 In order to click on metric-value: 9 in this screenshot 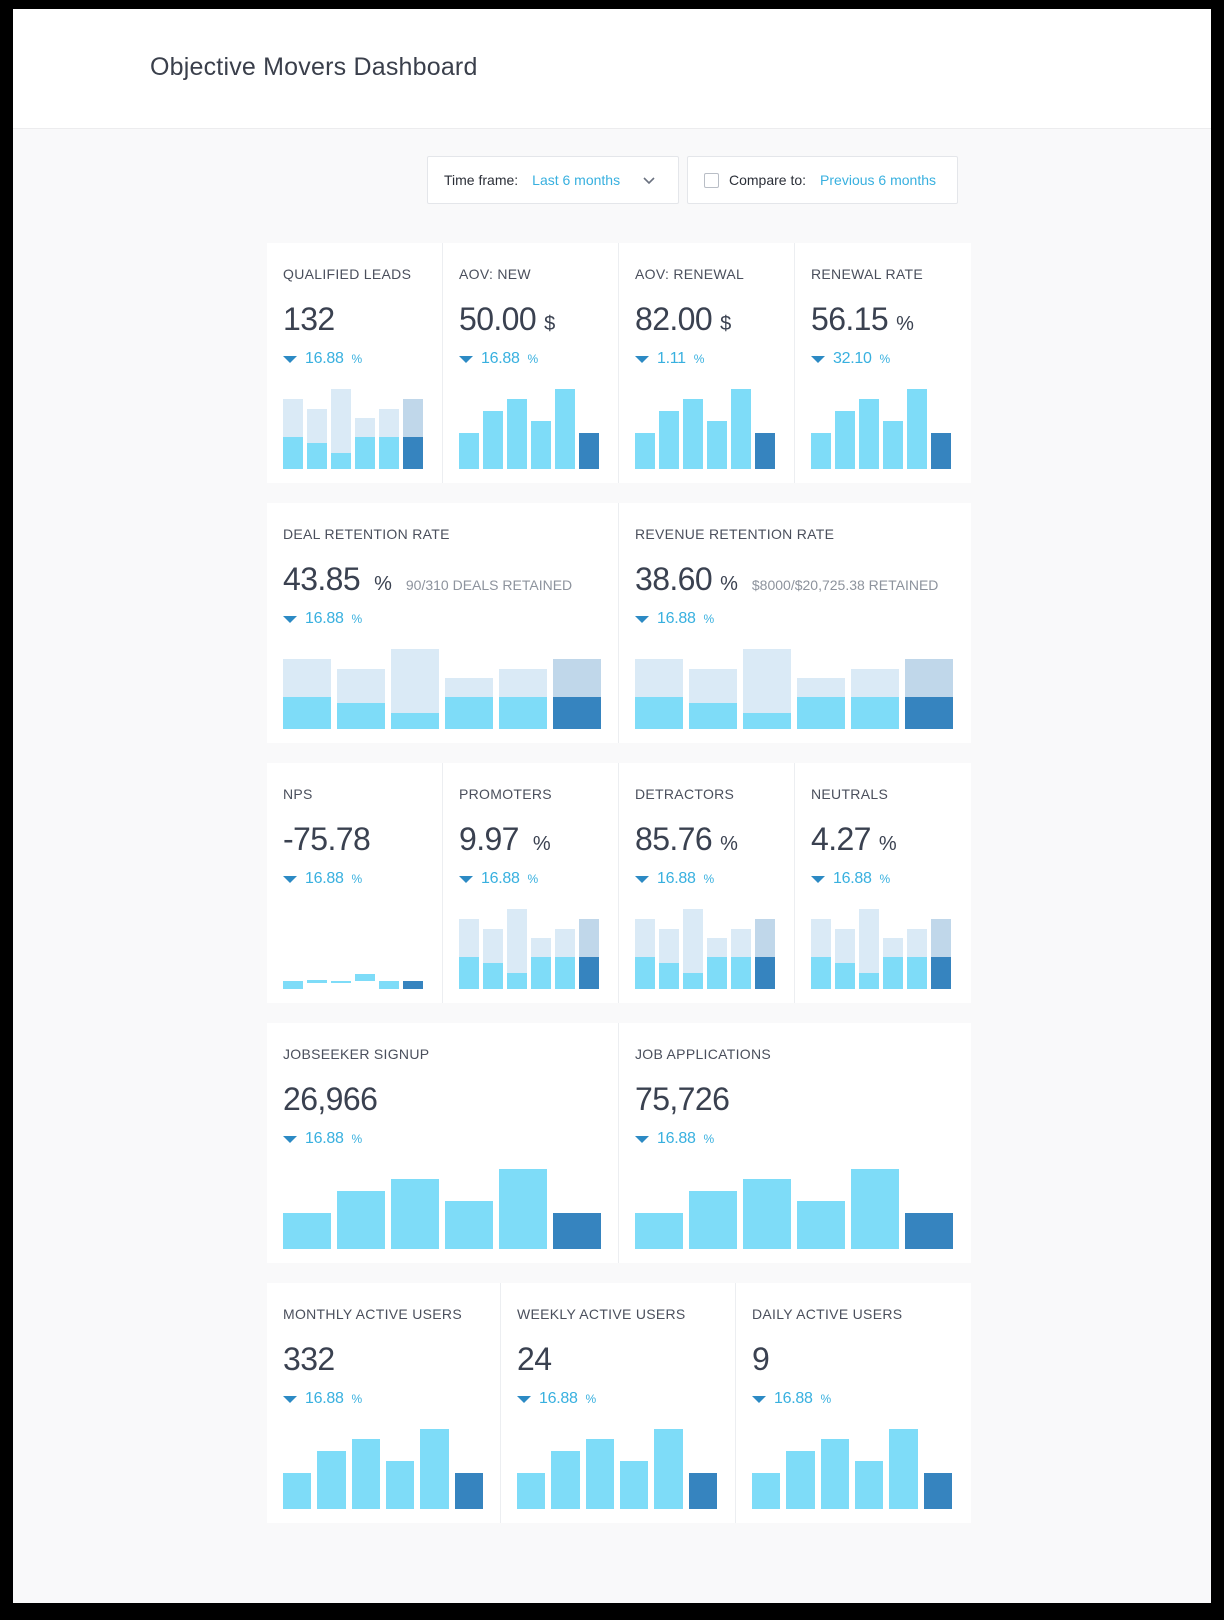, I will do `click(761, 1359)`.